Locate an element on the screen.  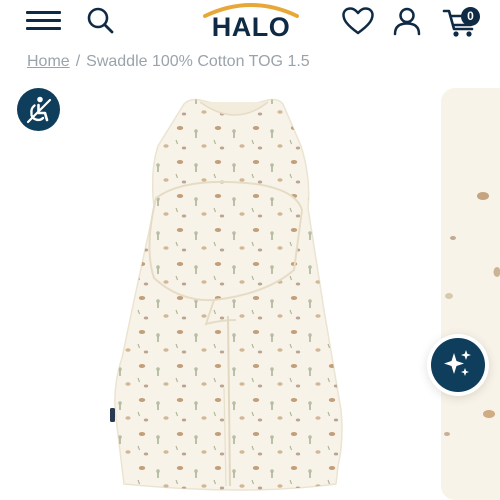
ai-assistant-button is located at coordinates (458, 365).